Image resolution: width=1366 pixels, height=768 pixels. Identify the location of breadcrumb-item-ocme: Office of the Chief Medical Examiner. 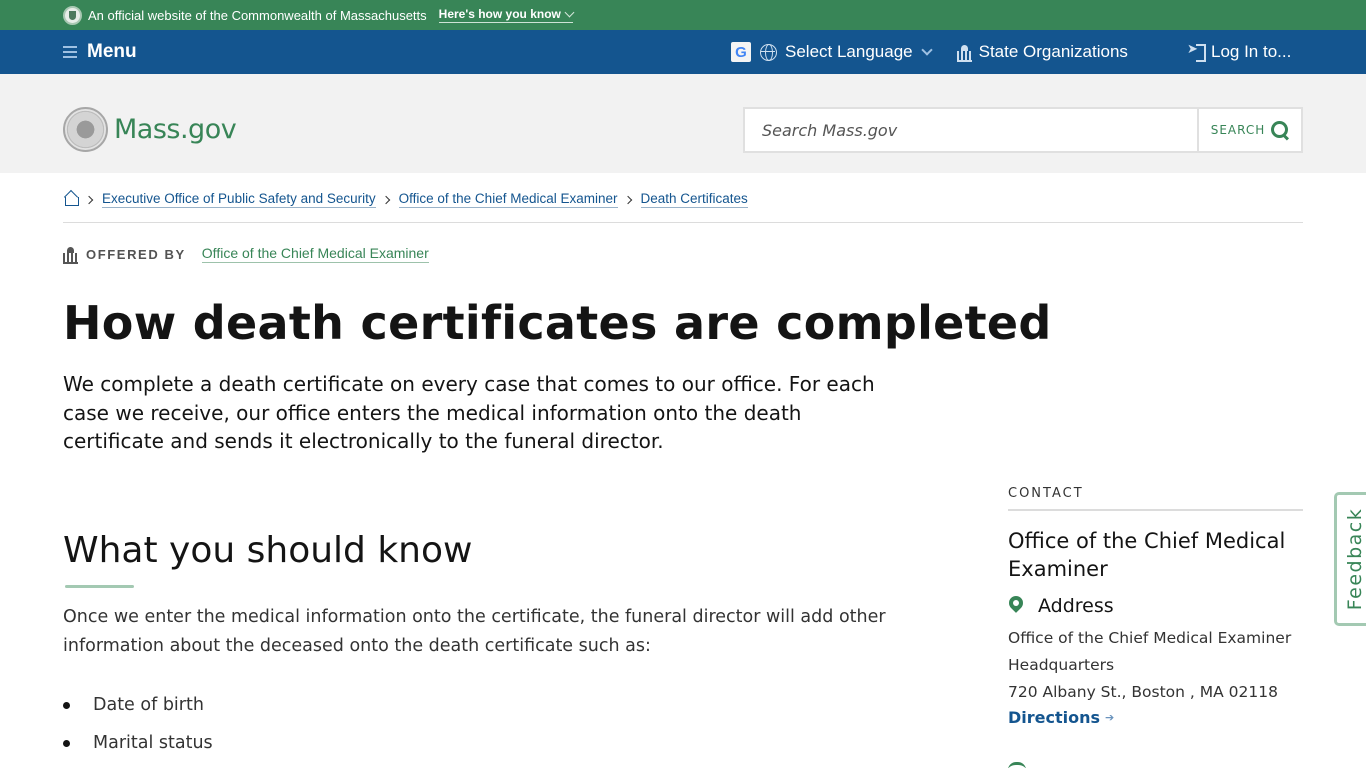
(508, 199).